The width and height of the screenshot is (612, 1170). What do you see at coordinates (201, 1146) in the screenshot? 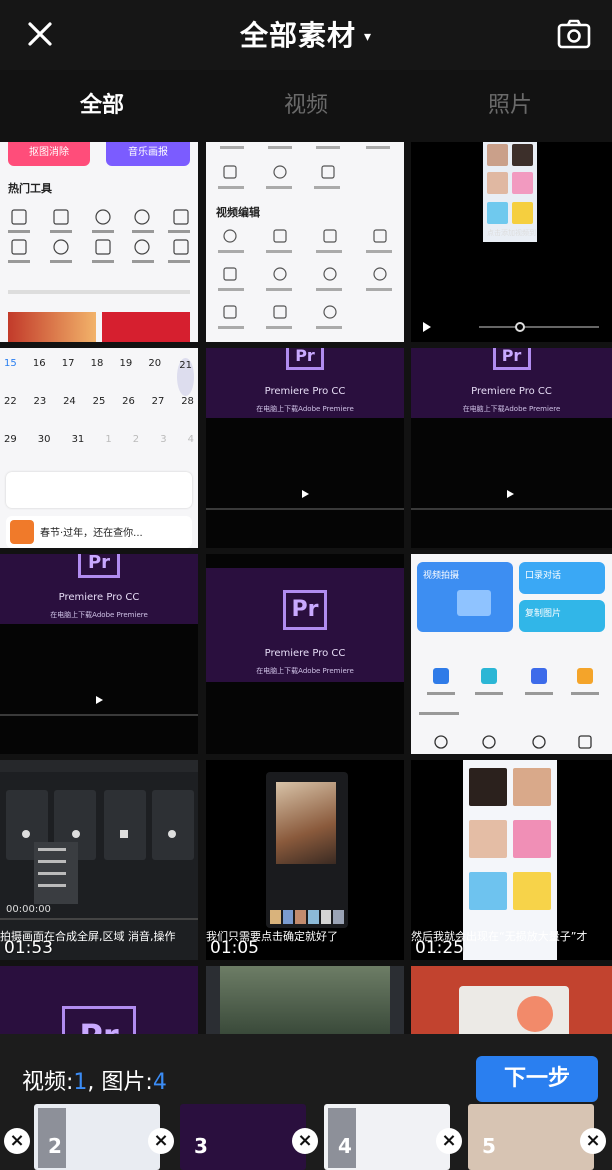
I see `selected-index: 3` at bounding box center [201, 1146].